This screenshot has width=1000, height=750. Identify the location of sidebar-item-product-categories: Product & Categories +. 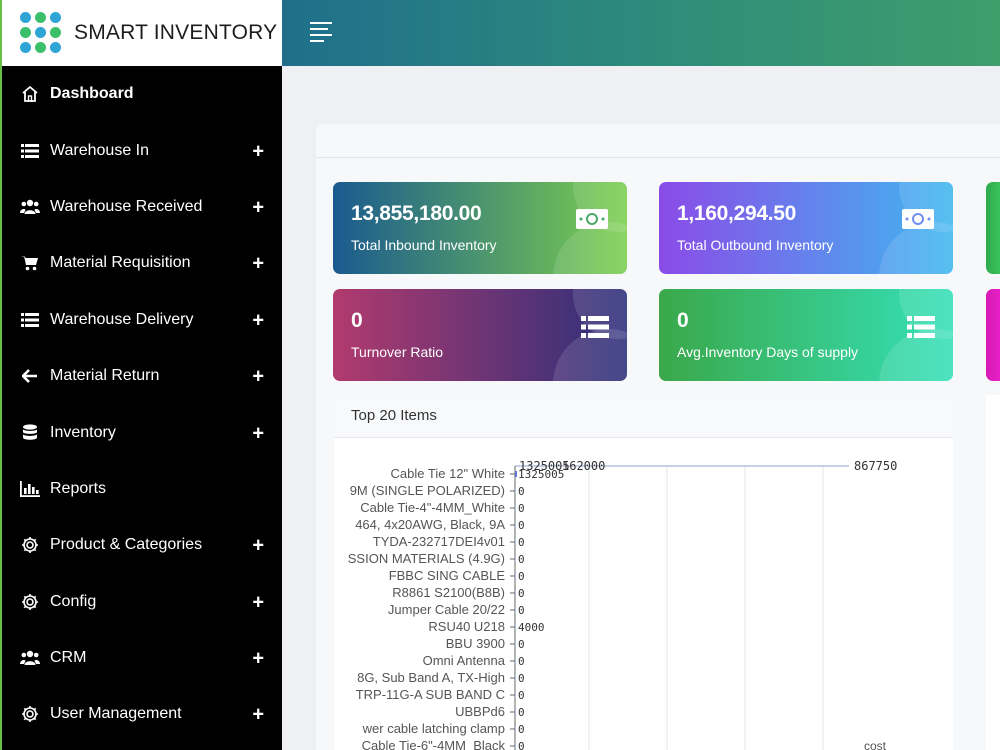
(142, 545).